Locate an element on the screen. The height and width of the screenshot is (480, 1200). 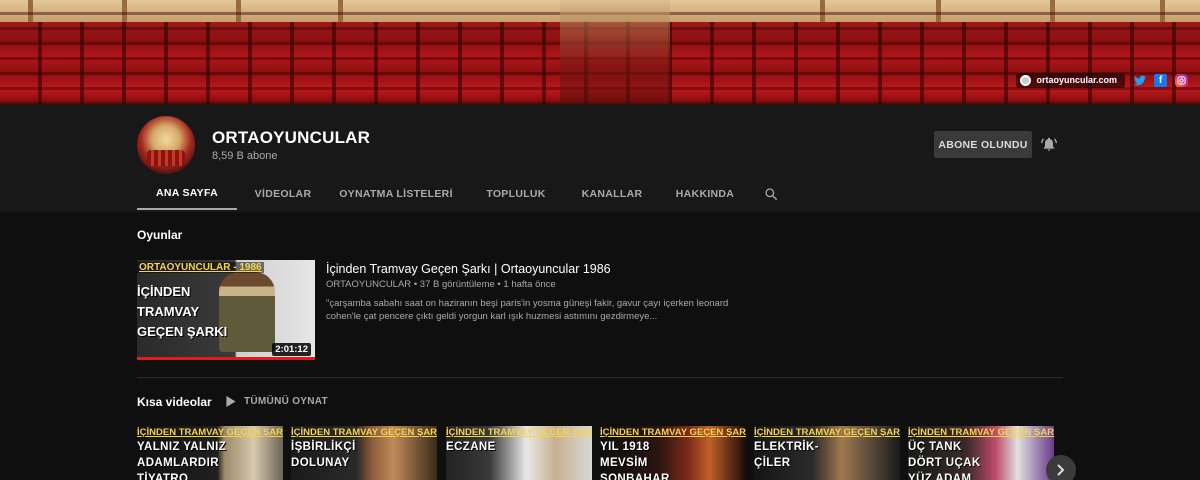
section-divider is located at coordinates (600, 377).